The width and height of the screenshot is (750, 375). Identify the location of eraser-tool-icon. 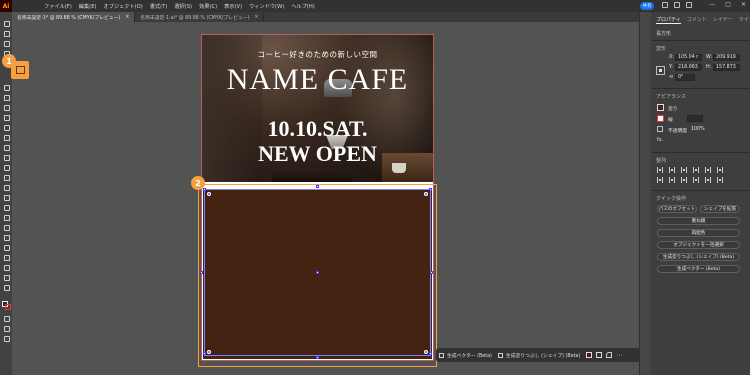
(6, 147).